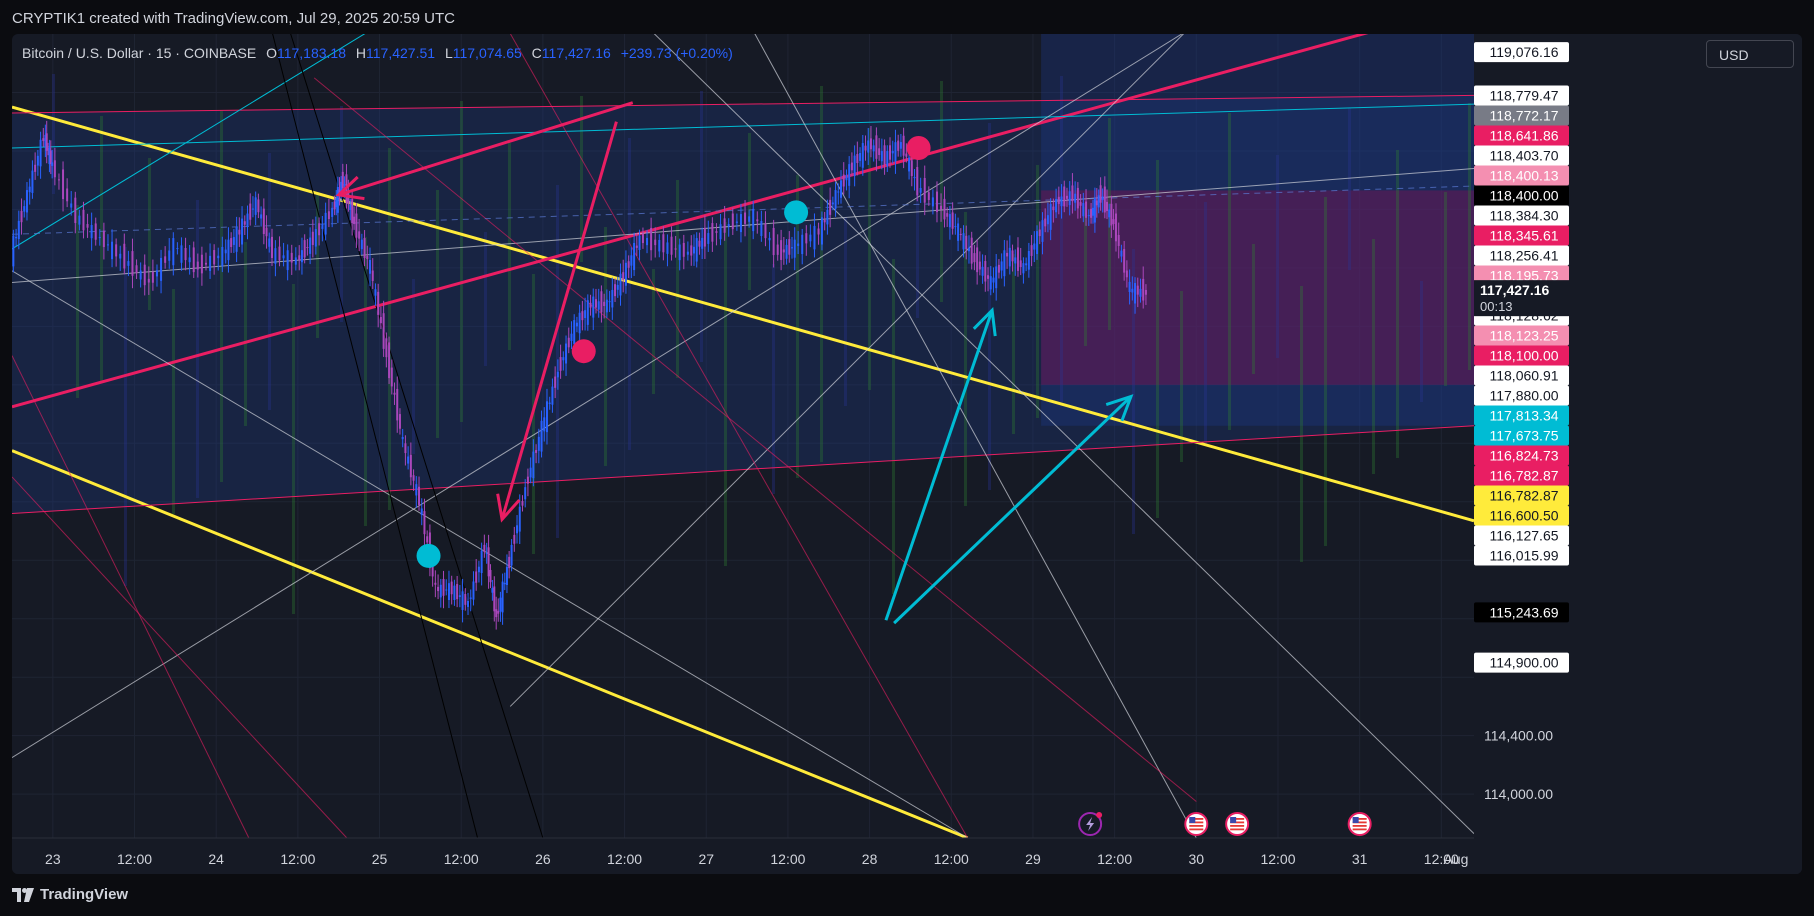  Describe the element at coordinates (1521, 495) in the screenshot. I see `price-label: 116,782.87` at that location.